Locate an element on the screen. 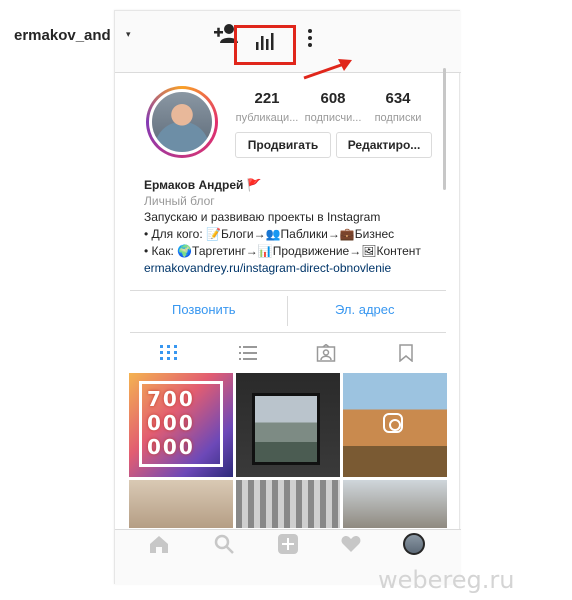  instagram-icon is located at coordinates (393, 423).